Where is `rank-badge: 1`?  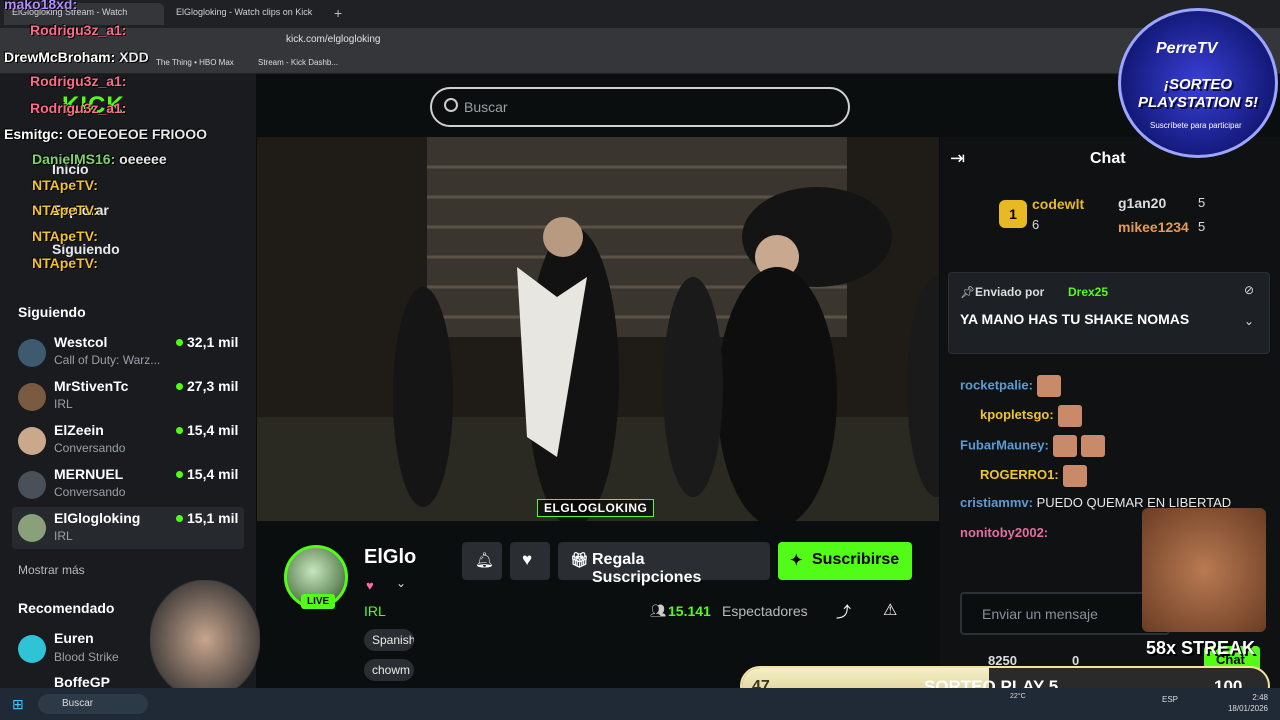 rank-badge: 1 is located at coordinates (1013, 214).